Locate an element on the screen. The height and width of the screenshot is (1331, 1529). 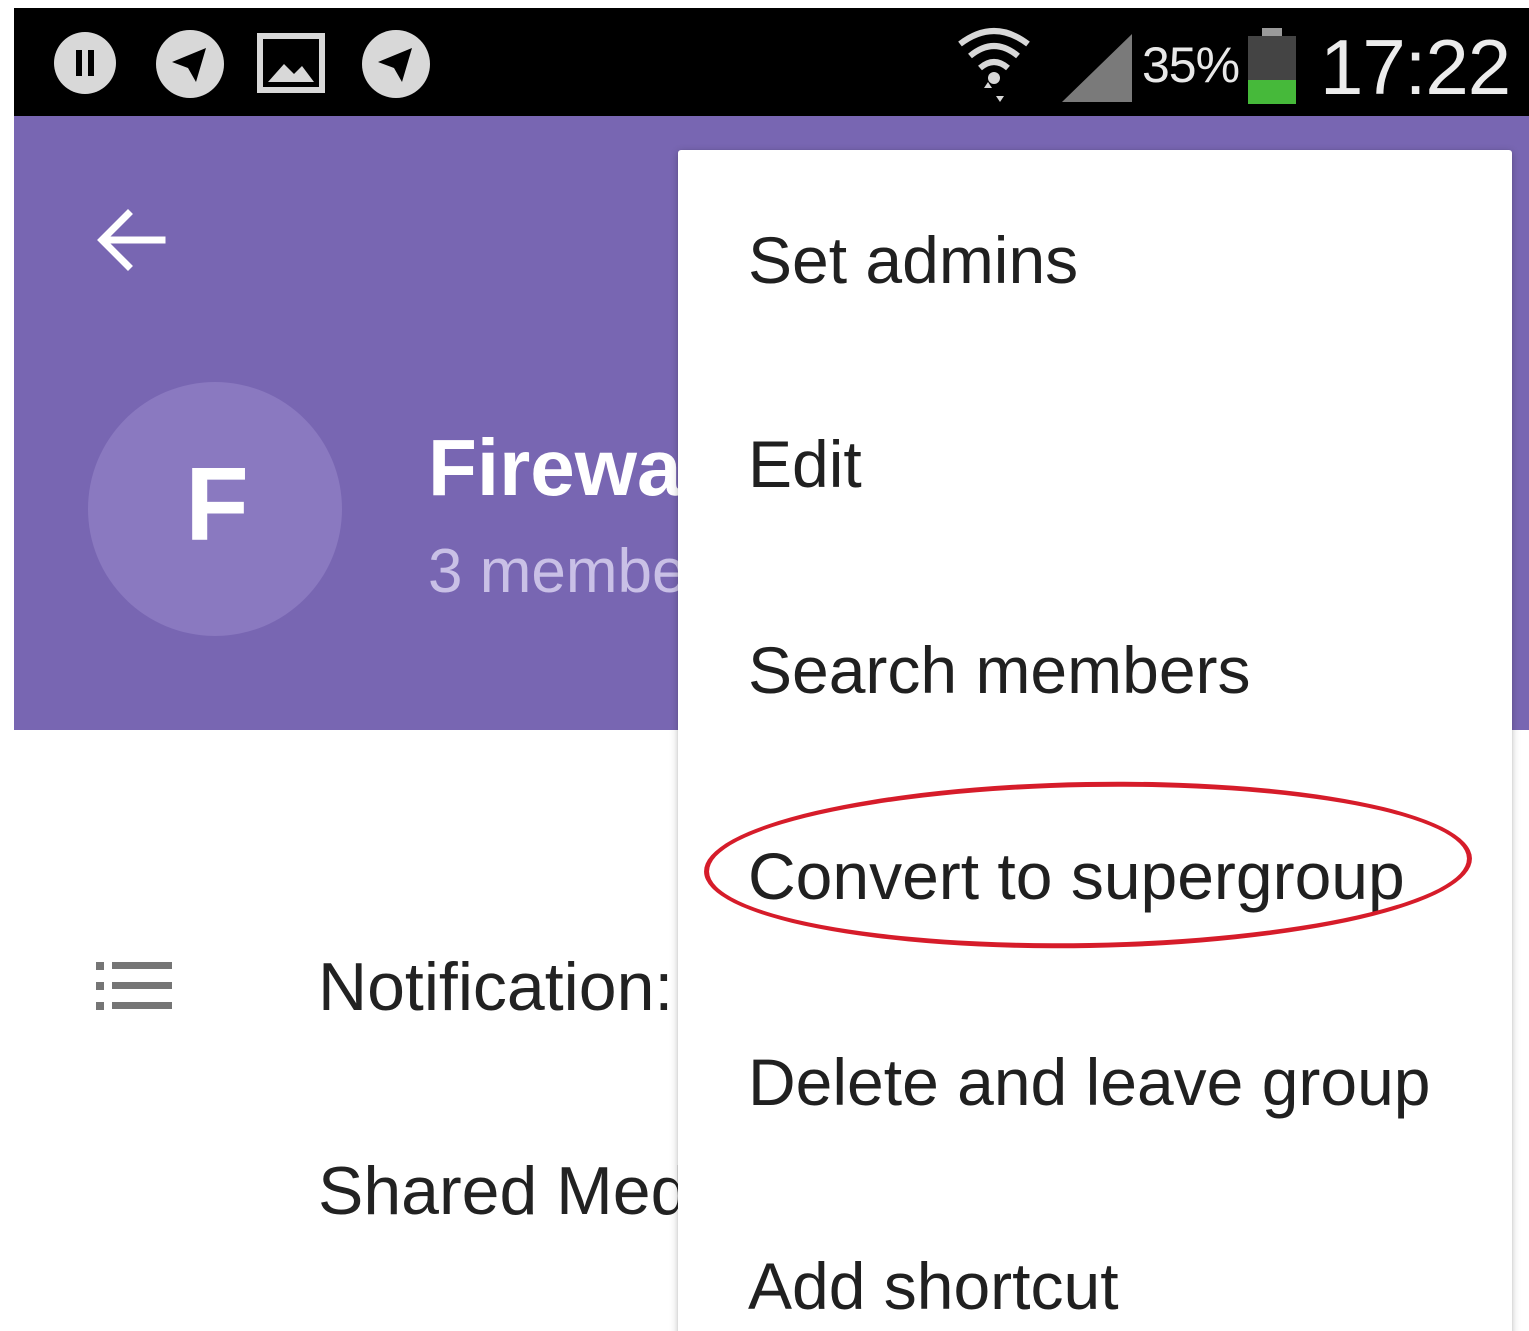
wifi-icon is located at coordinates (994, 65).